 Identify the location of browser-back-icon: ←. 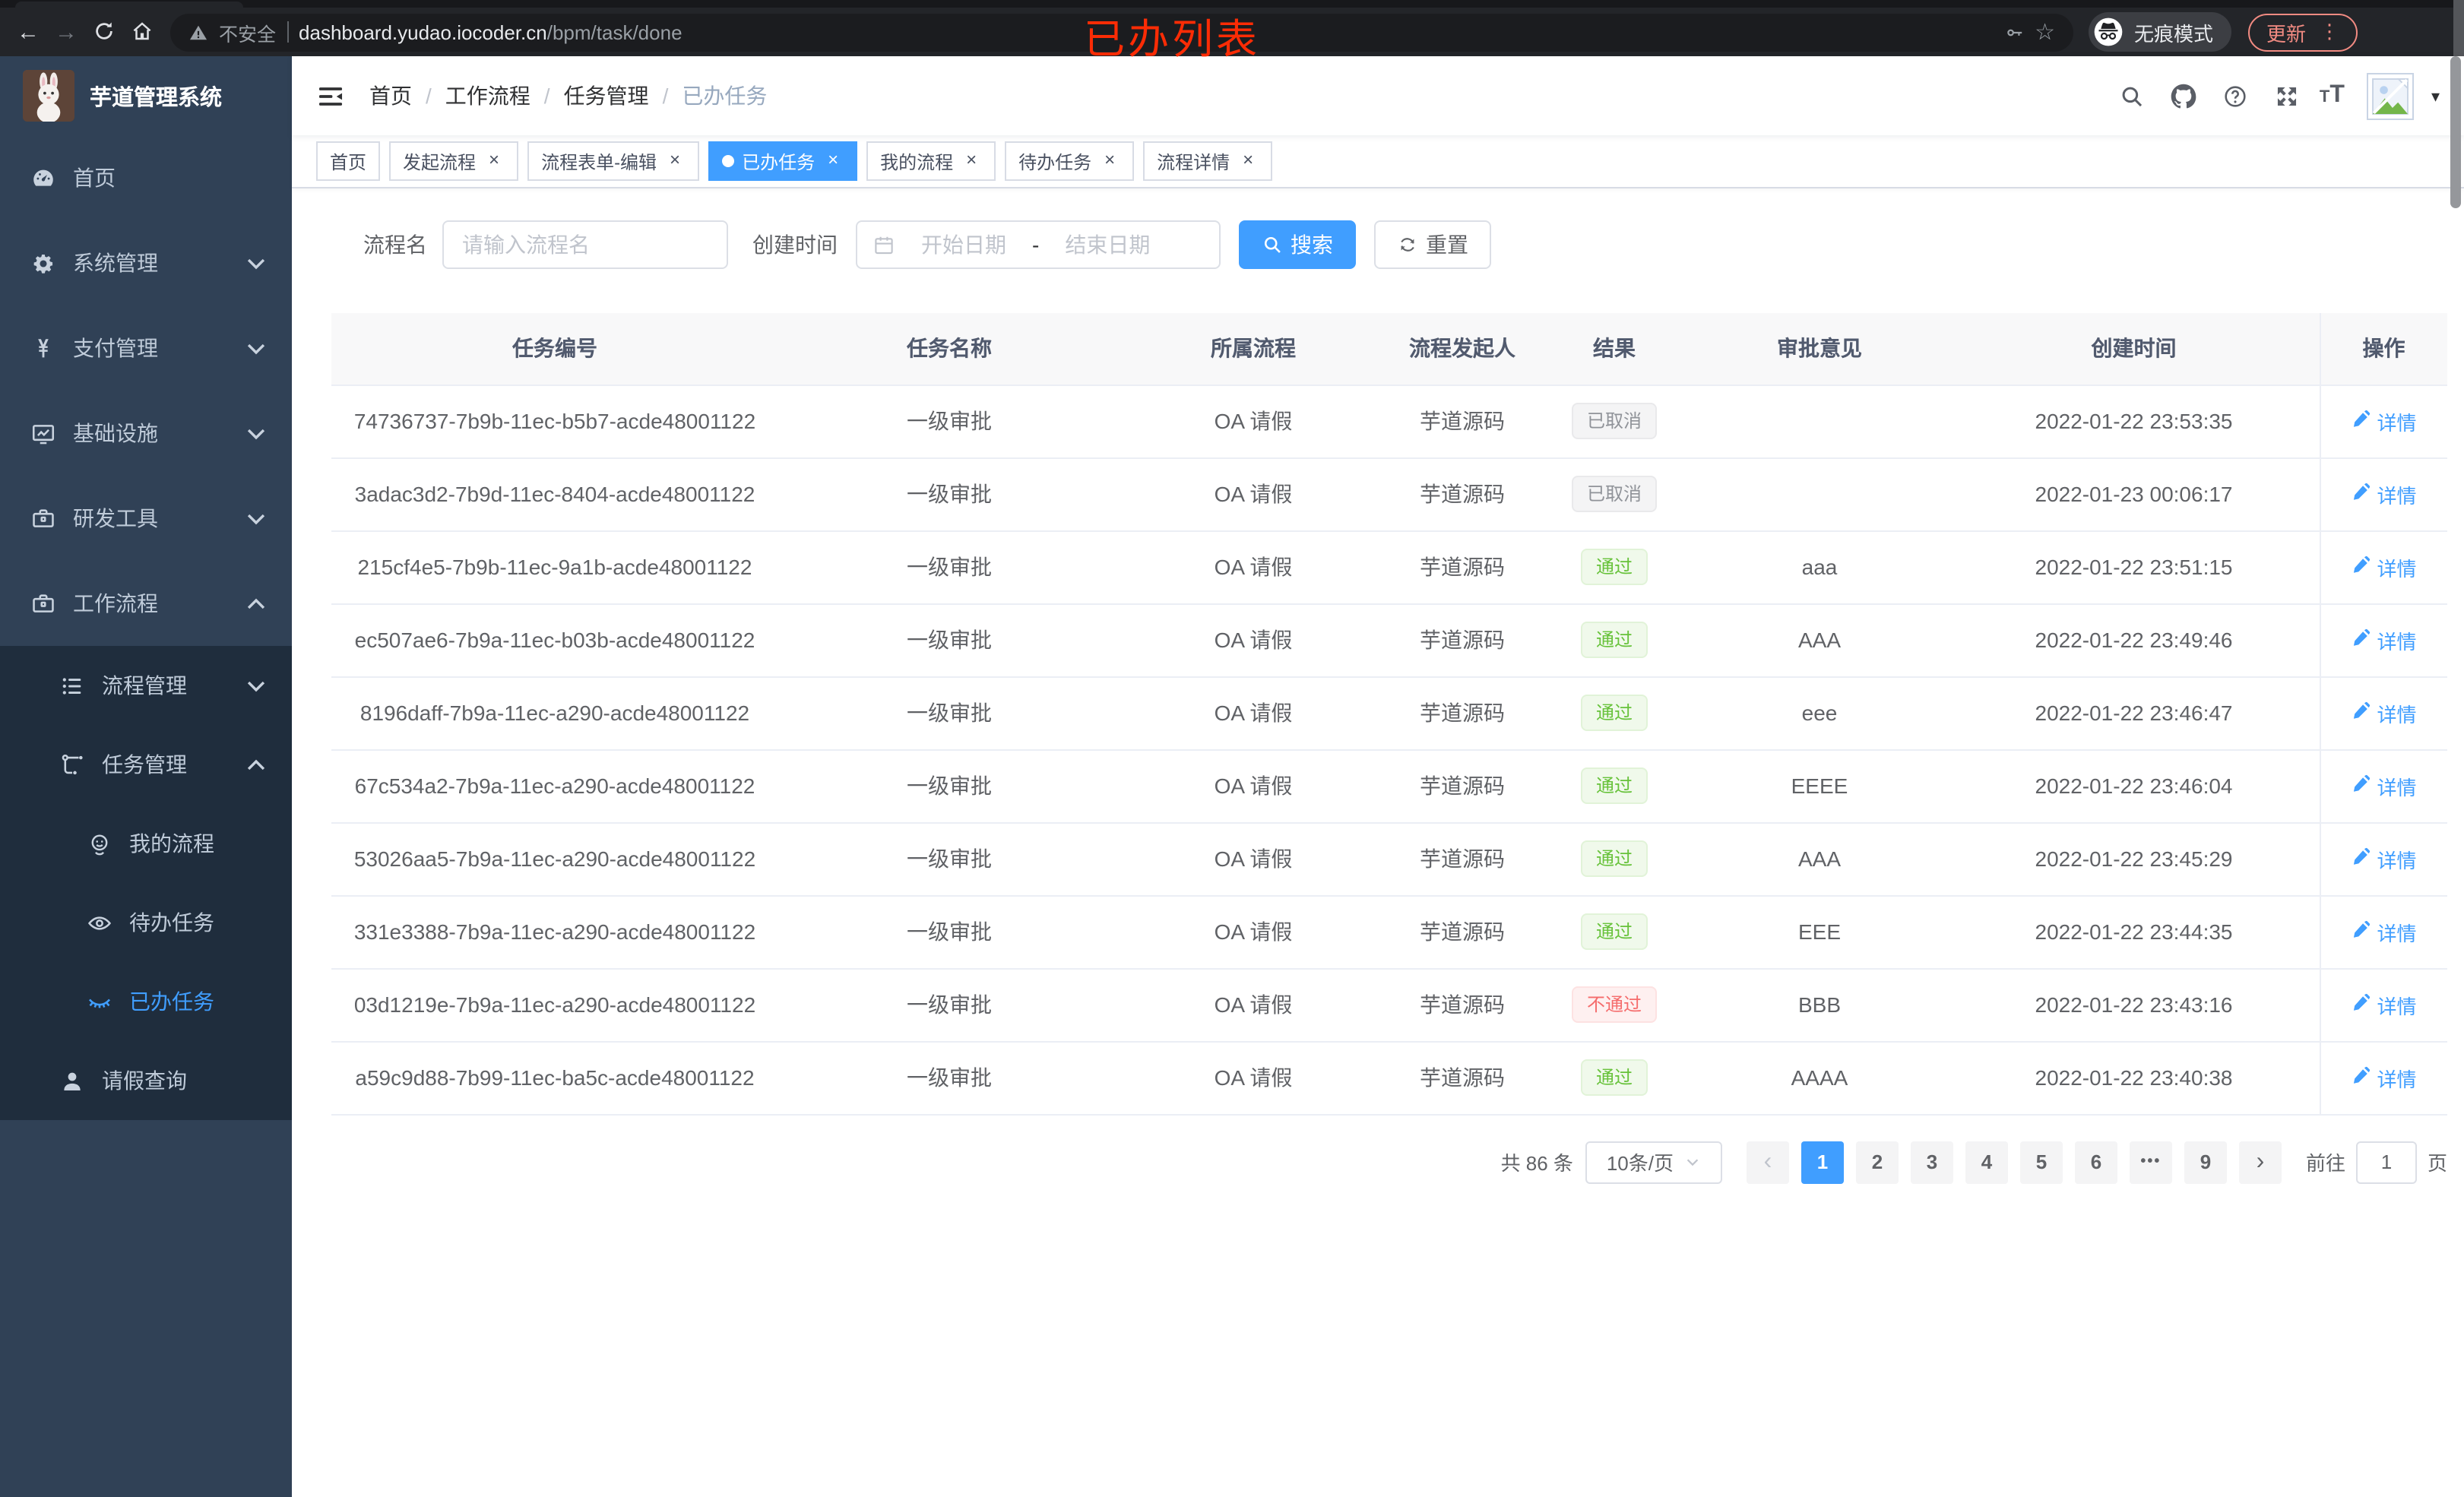
(28, 32).